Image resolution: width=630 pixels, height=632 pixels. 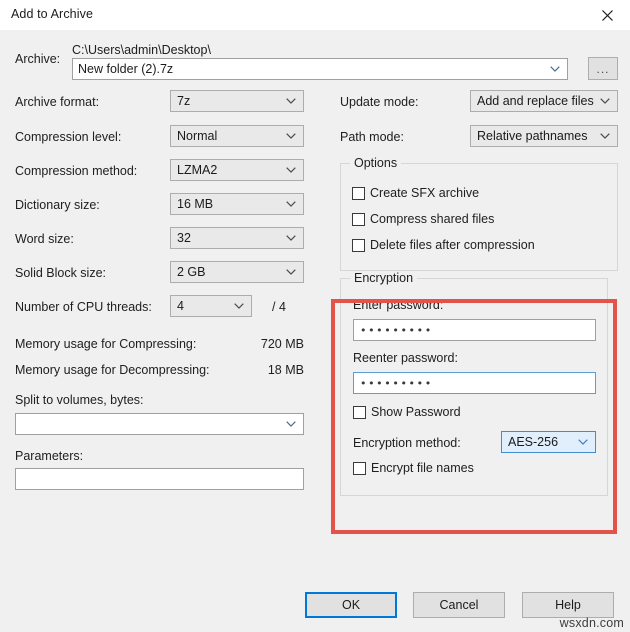 I want to click on title-bar: Add to Archive, so click(x=315, y=15).